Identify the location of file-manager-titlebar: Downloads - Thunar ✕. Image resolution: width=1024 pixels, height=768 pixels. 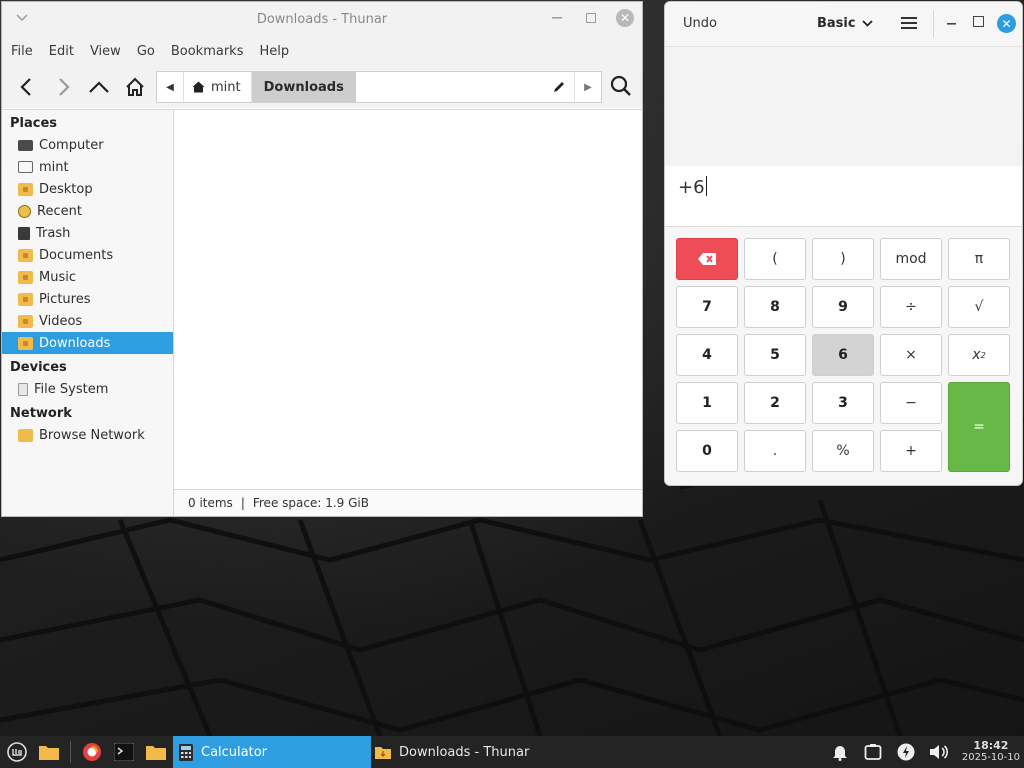
(322, 19).